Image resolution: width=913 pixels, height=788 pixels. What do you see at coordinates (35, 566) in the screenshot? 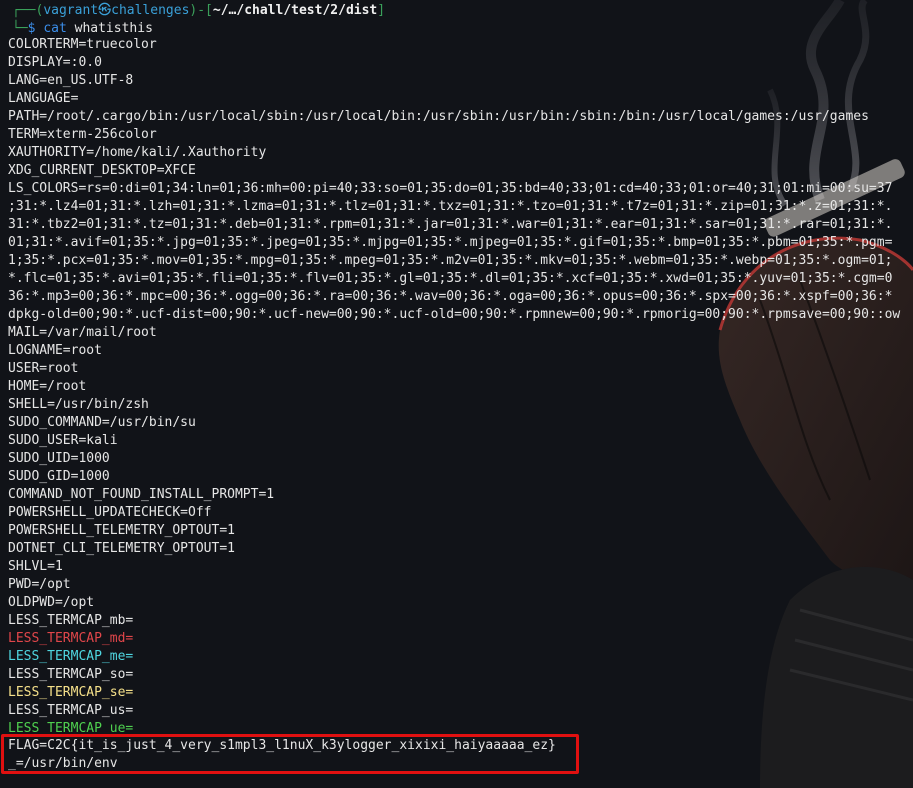
I see `env-line: SHLVL=1` at bounding box center [35, 566].